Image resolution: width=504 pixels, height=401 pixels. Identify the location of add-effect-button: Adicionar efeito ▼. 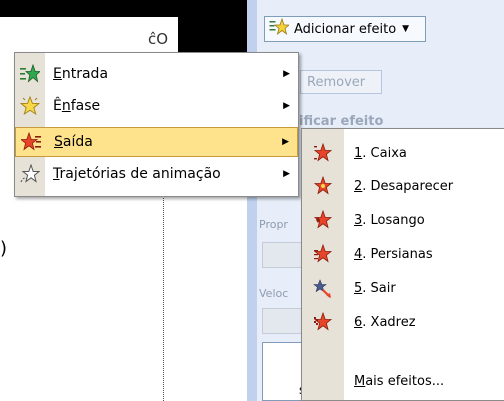
(345, 29).